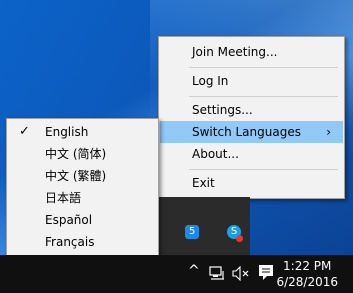 This screenshot has width=353, height=293. Describe the element at coordinates (328, 132) in the screenshot. I see `chevron-right-icon: ›` at that location.